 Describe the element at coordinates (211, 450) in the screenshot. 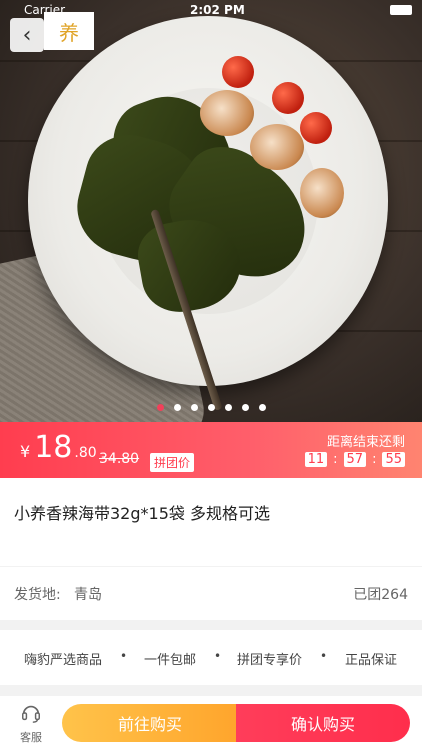

I see `price-bar: ¥ 18 .80 34.80 拼团价 距离结束还剩 11 : 57 : 55` at that location.